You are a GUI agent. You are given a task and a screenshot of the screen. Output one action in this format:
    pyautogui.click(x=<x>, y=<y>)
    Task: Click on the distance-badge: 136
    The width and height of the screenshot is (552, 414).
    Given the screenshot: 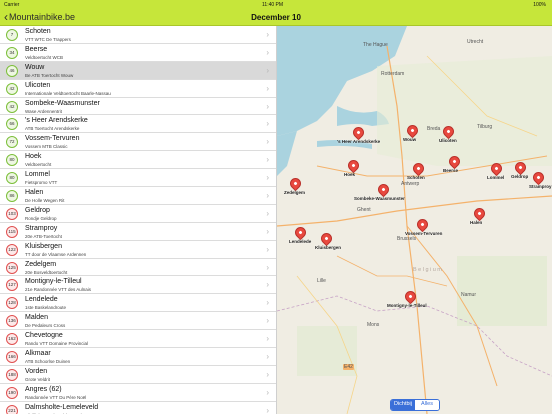 What is the action you would take?
    pyautogui.click(x=12, y=321)
    